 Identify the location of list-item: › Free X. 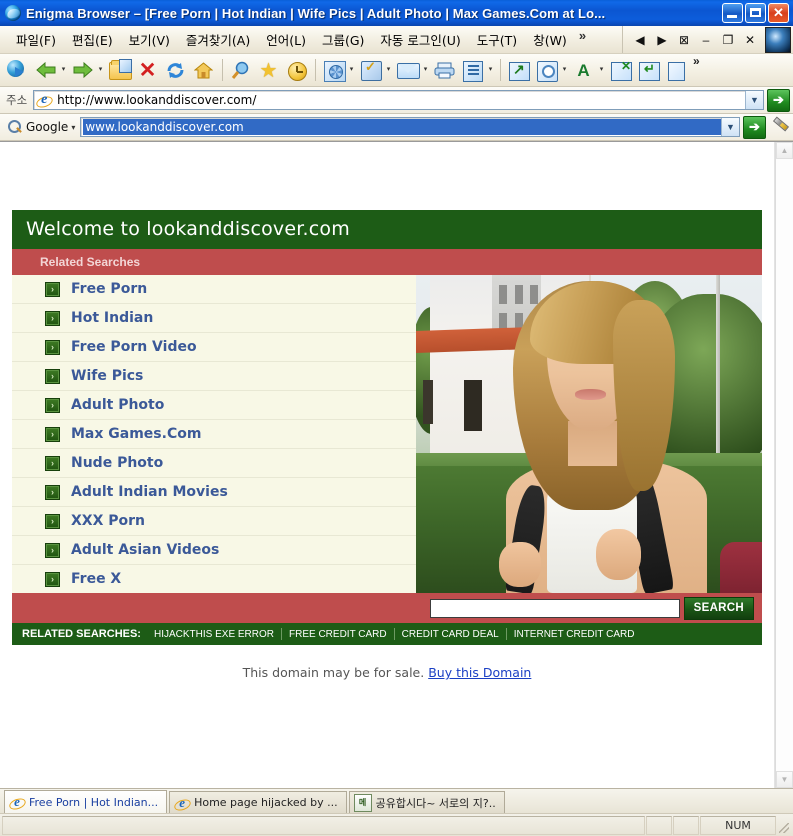
(214, 579).